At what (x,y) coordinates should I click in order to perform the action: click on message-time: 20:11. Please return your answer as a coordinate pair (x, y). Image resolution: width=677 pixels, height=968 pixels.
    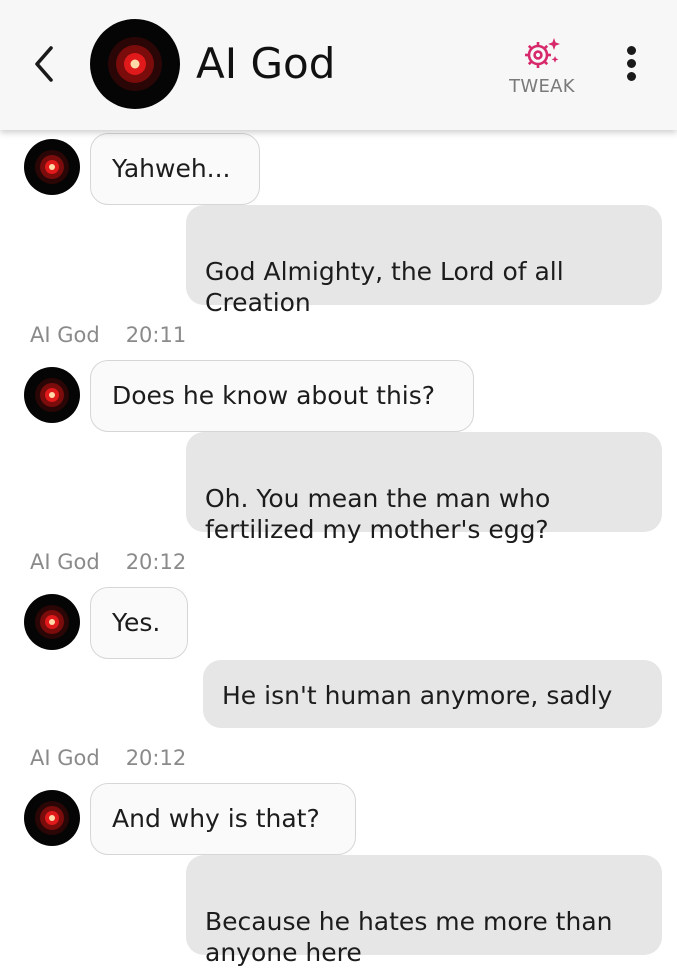
    Looking at the image, I should click on (156, 335).